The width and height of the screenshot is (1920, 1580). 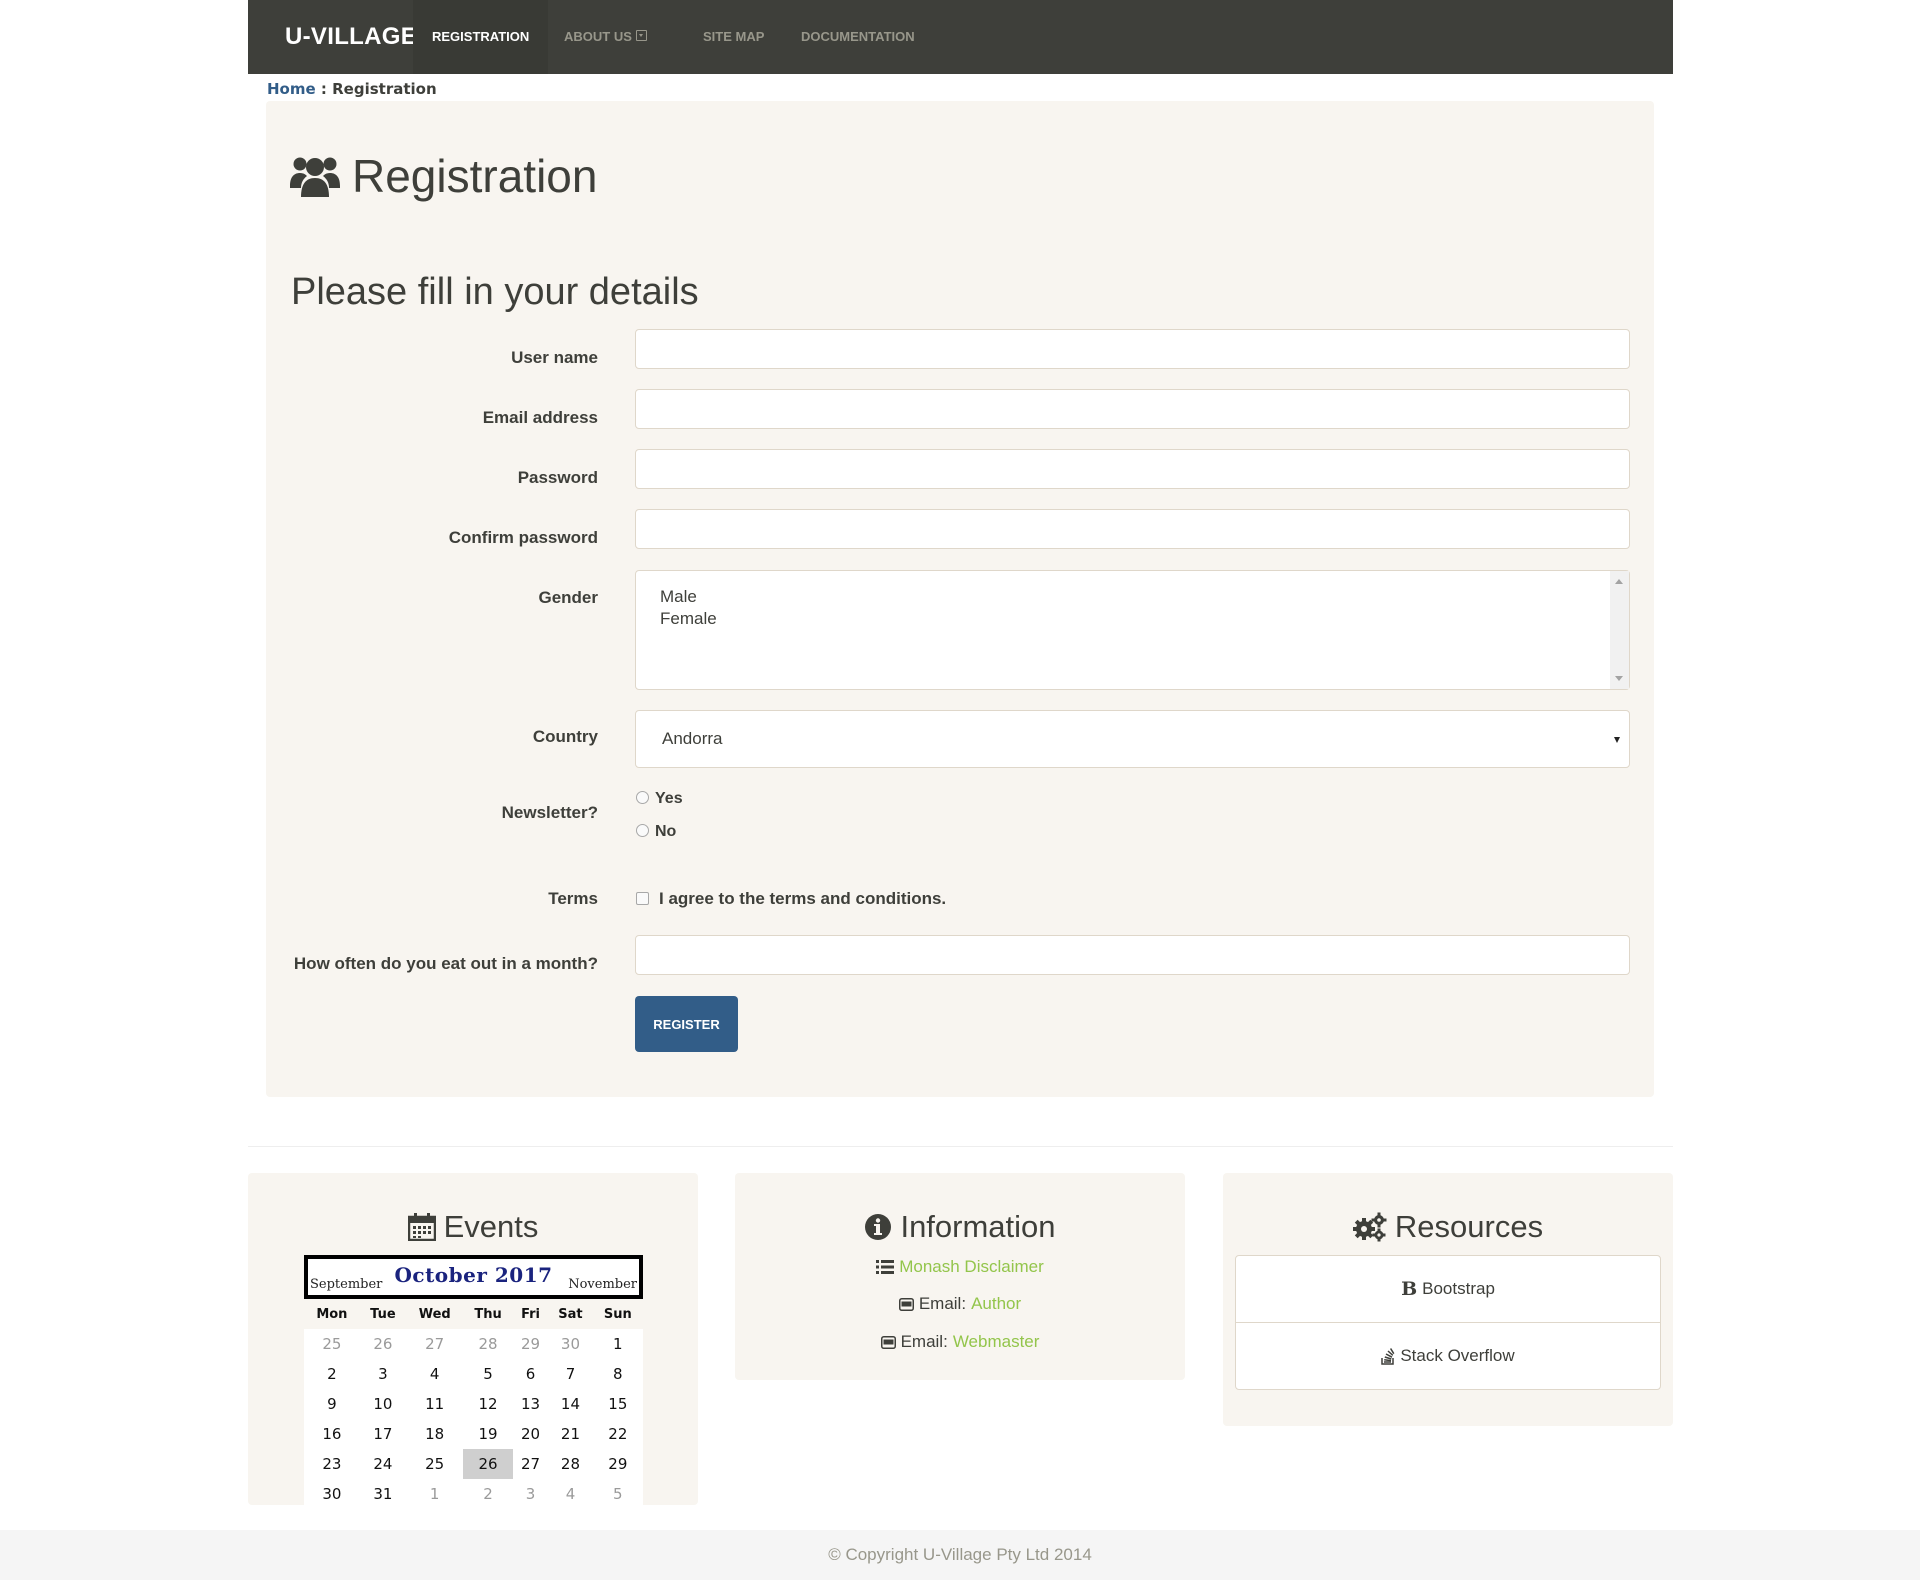 I want to click on resources-list: B Bootstrap Stack Overflow, so click(x=1448, y=1322).